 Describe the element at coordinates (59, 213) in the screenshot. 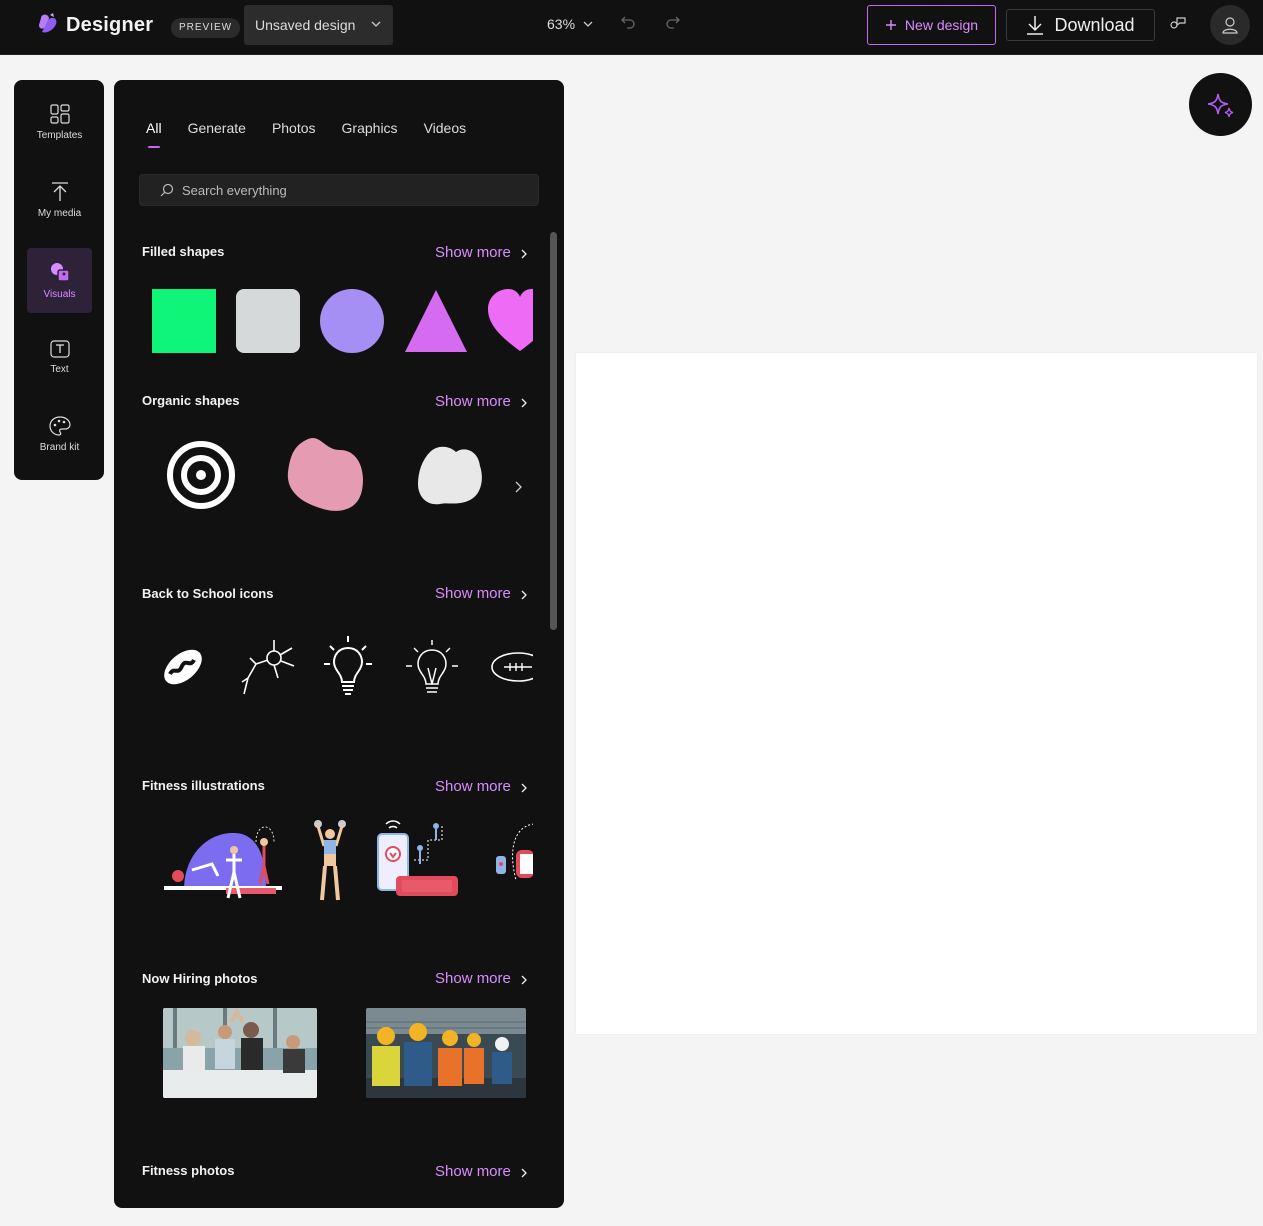

I see `rail-item-label: My media` at that location.